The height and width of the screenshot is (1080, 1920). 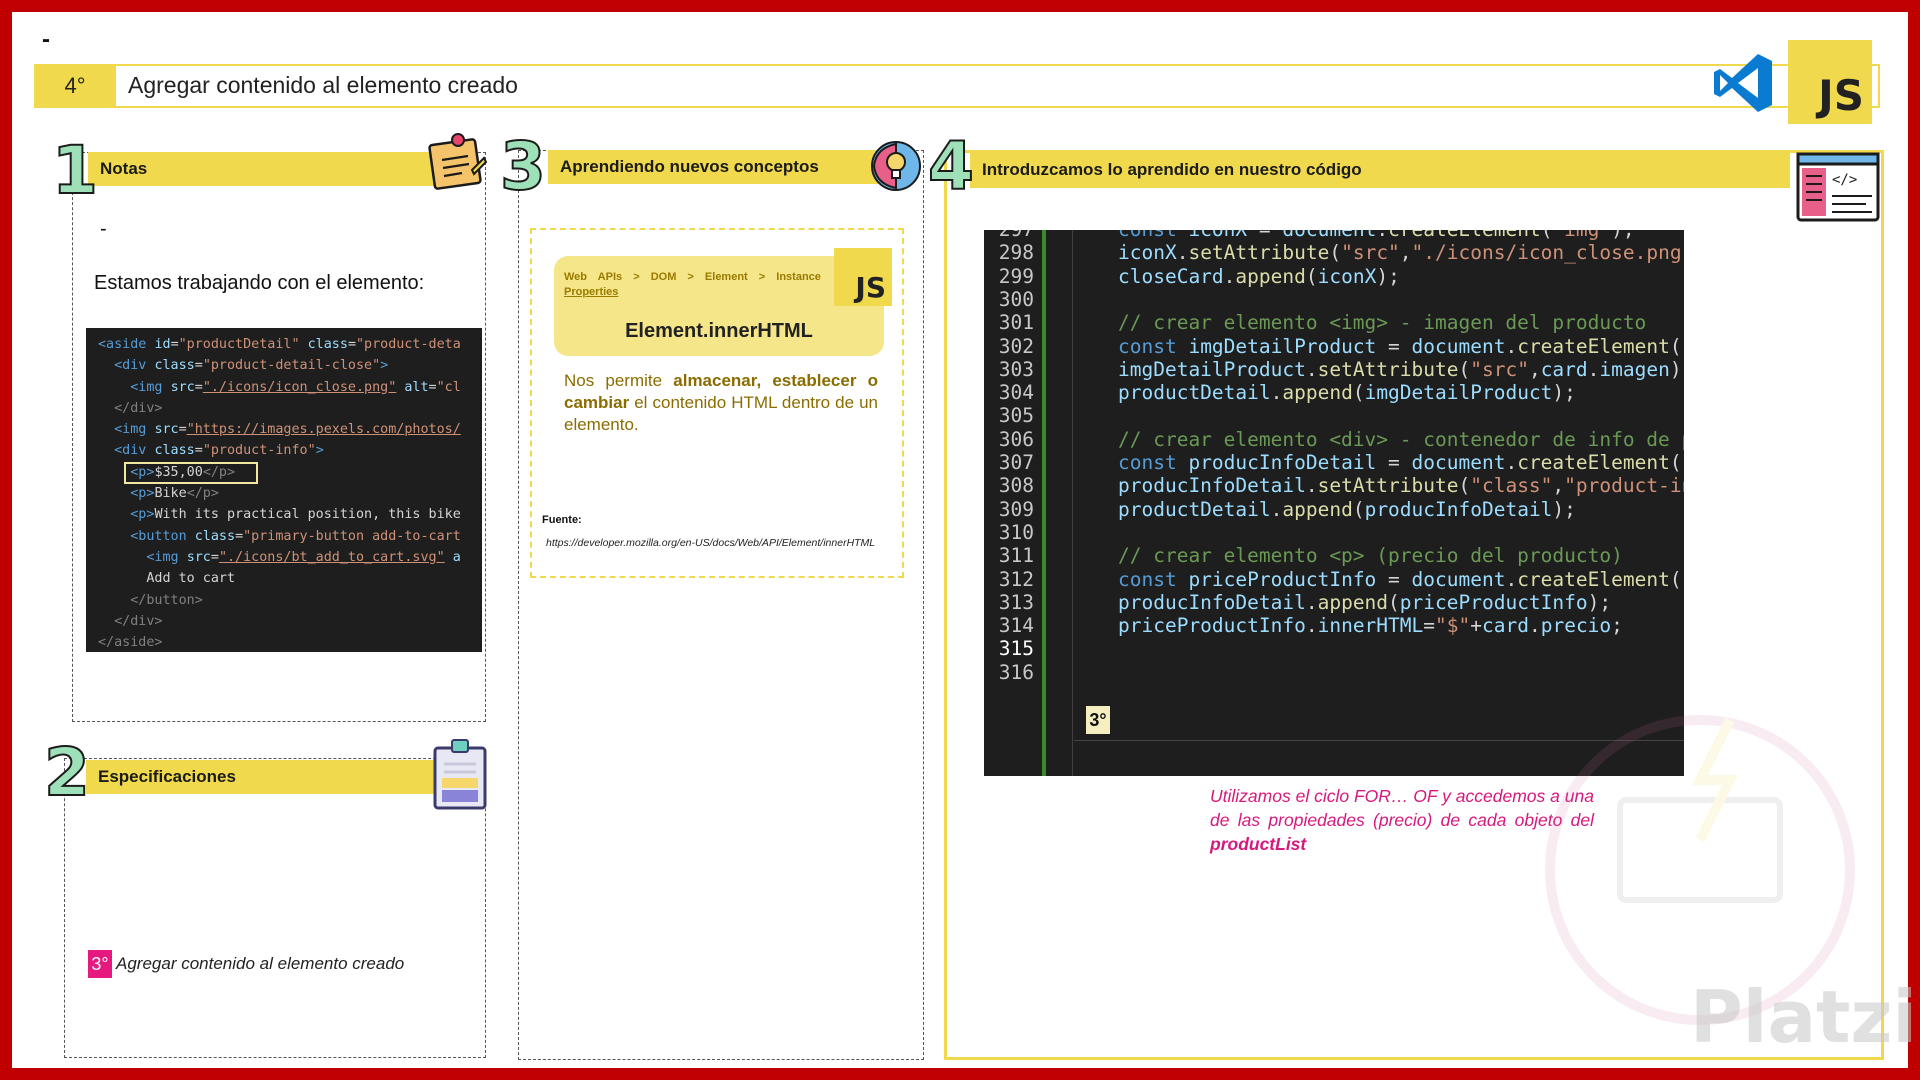 What do you see at coordinates (1830, 82) in the screenshot?
I see `js-logo: JS` at bounding box center [1830, 82].